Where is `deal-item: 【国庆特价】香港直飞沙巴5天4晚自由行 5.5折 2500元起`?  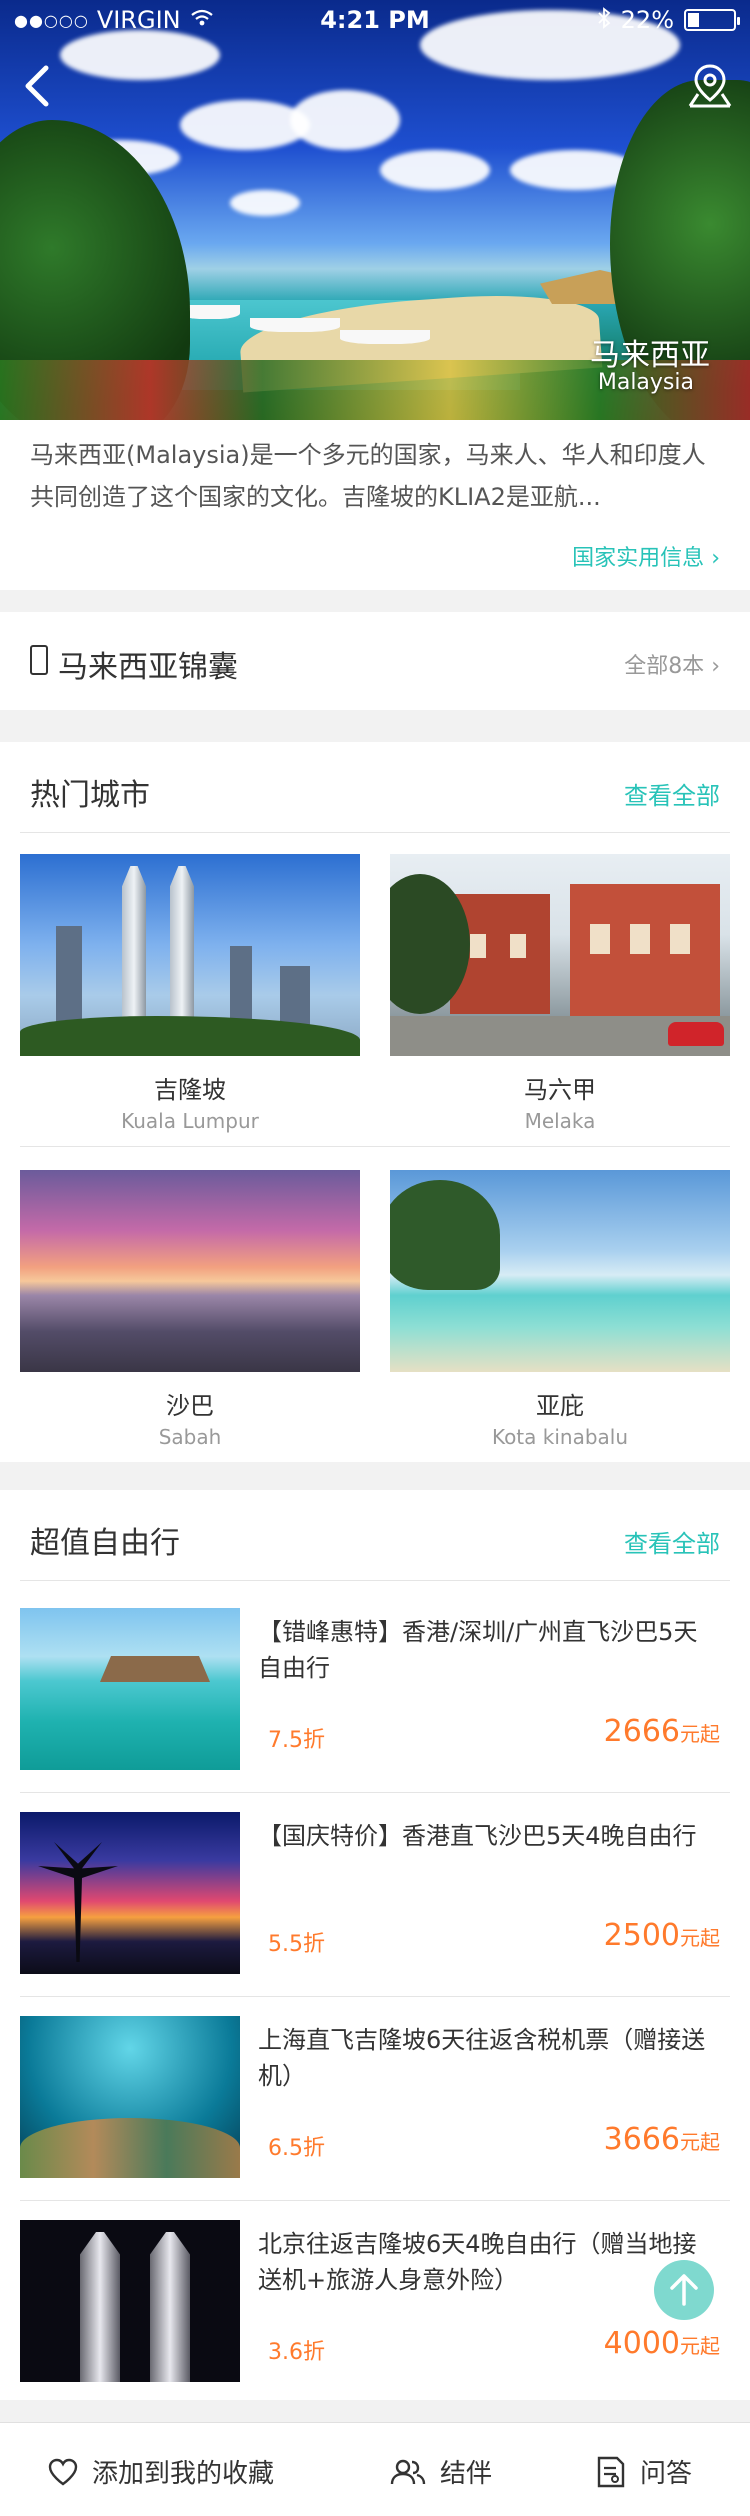 deal-item: 【国庆特价】香港直飞沙巴5天4晚自由行 5.5折 2500元起 is located at coordinates (375, 1895).